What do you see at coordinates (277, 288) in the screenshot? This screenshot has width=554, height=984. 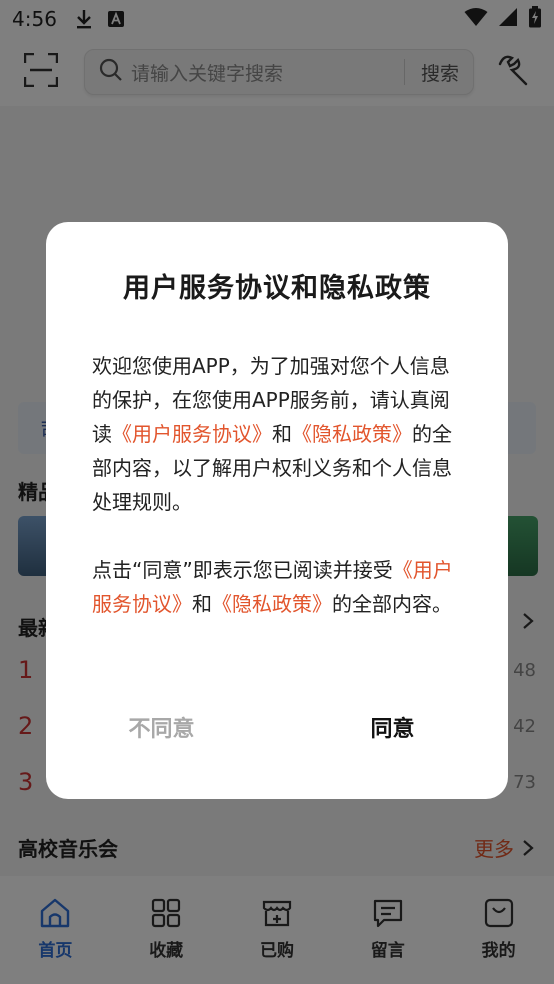 I see `dialog-title: 用户服务协议和隐私政策` at bounding box center [277, 288].